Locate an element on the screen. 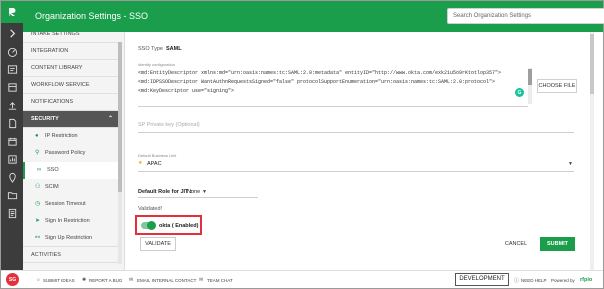 The width and height of the screenshot is (604, 289). search-input: Search Organization Settings is located at coordinates (525, 16).